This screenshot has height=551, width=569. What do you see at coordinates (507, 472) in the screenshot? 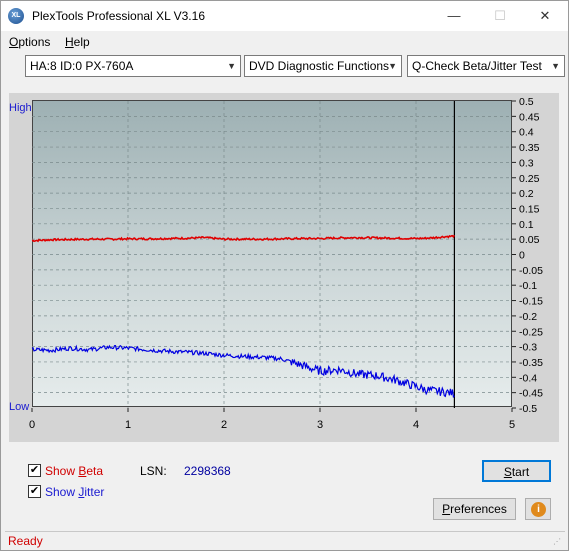
I see `start-button-accel: S` at bounding box center [507, 472].